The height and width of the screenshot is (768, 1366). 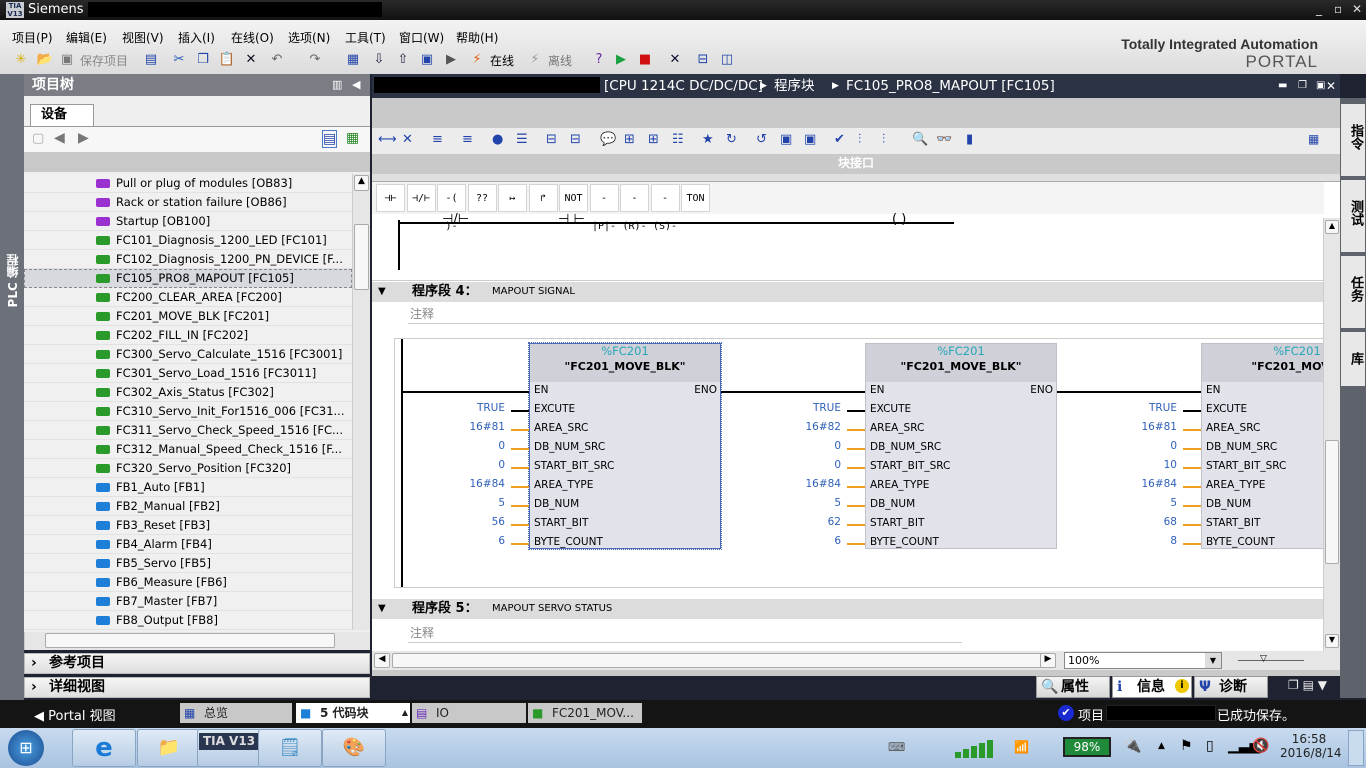 I want to click on menu-insert: 插入(I), so click(x=196, y=37).